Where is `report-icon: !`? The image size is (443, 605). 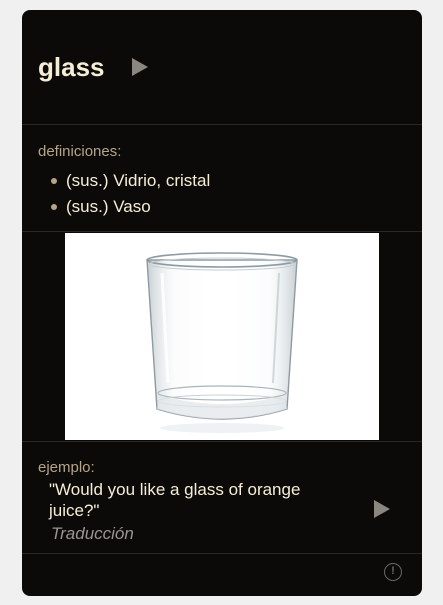
report-icon: ! is located at coordinates (393, 572).